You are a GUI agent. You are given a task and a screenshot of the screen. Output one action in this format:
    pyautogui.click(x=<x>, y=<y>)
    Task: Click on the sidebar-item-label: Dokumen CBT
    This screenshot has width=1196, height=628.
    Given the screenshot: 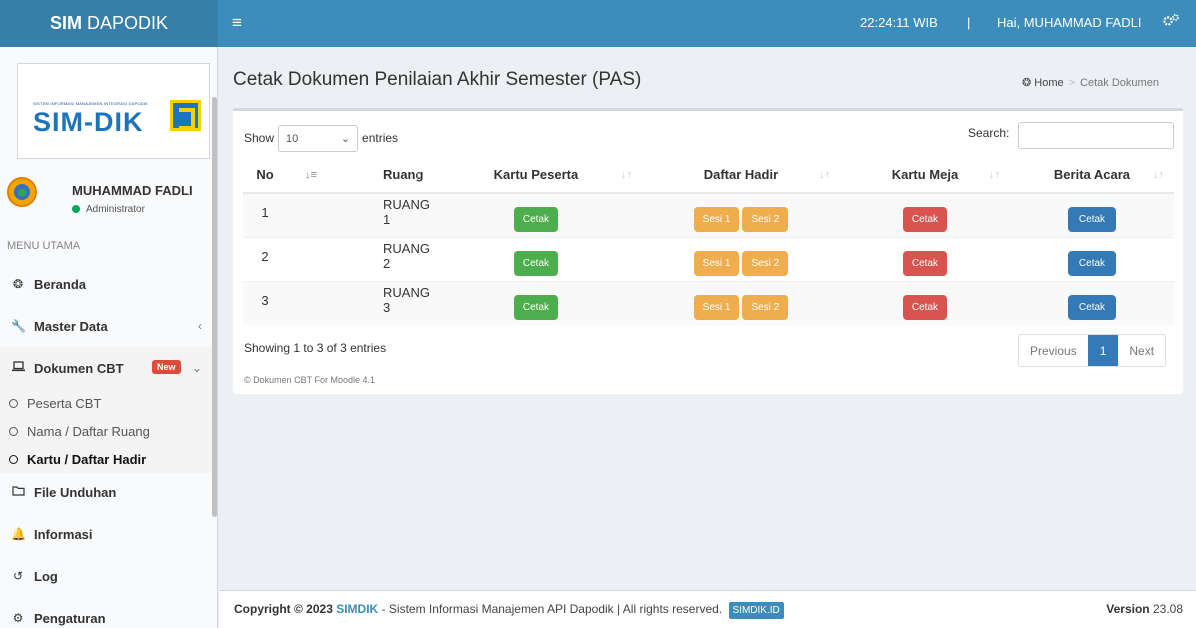 What is the action you would take?
    pyautogui.click(x=79, y=368)
    